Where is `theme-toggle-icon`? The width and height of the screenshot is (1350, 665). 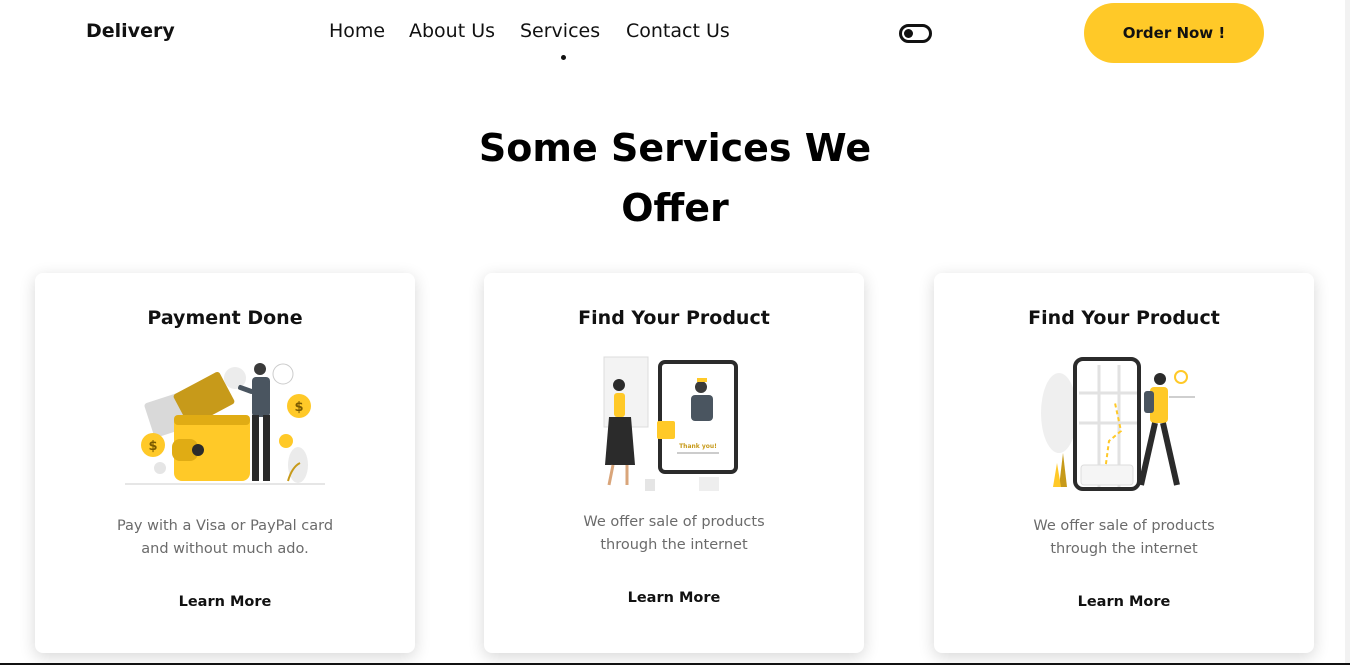
theme-toggle-icon is located at coordinates (915, 33).